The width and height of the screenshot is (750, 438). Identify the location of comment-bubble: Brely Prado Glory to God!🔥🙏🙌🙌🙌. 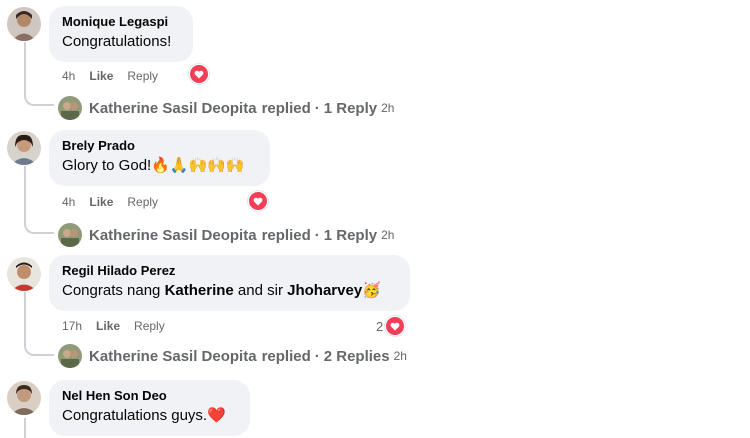
(159, 158).